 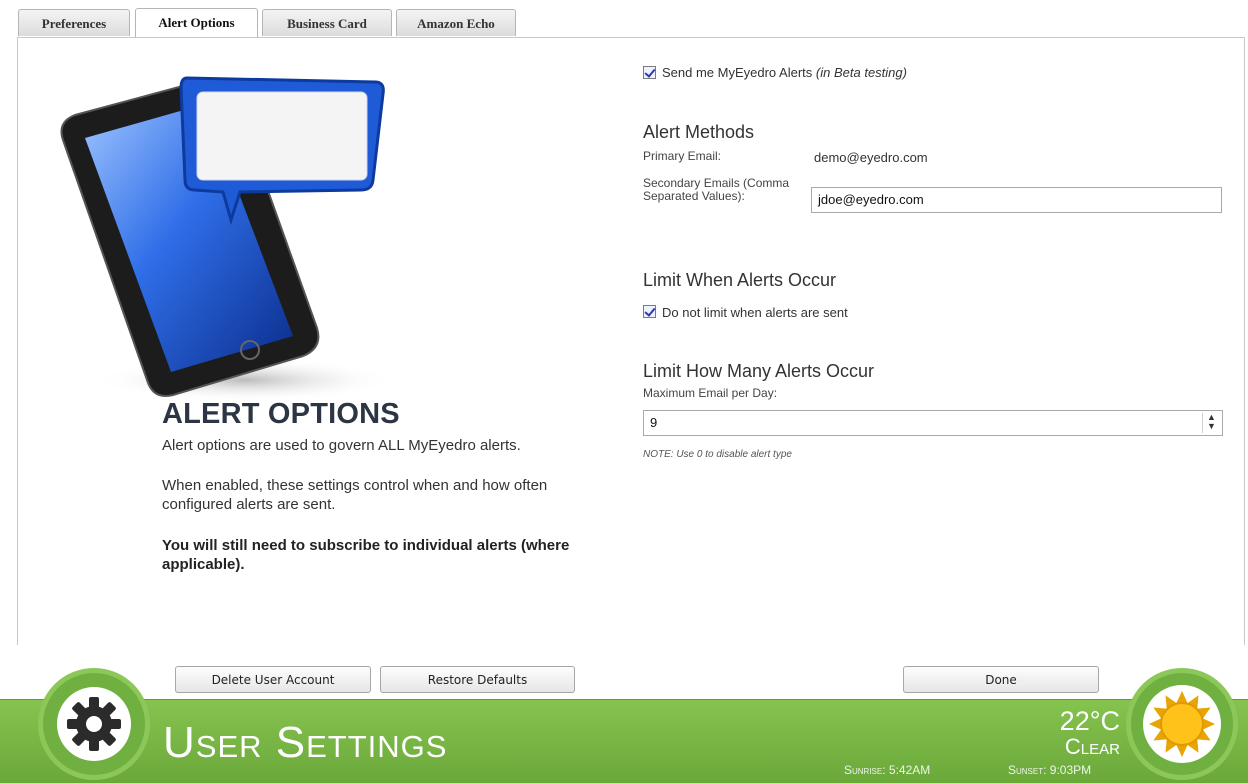 I want to click on alert-methods-heading: Alert Methods, so click(x=699, y=132).